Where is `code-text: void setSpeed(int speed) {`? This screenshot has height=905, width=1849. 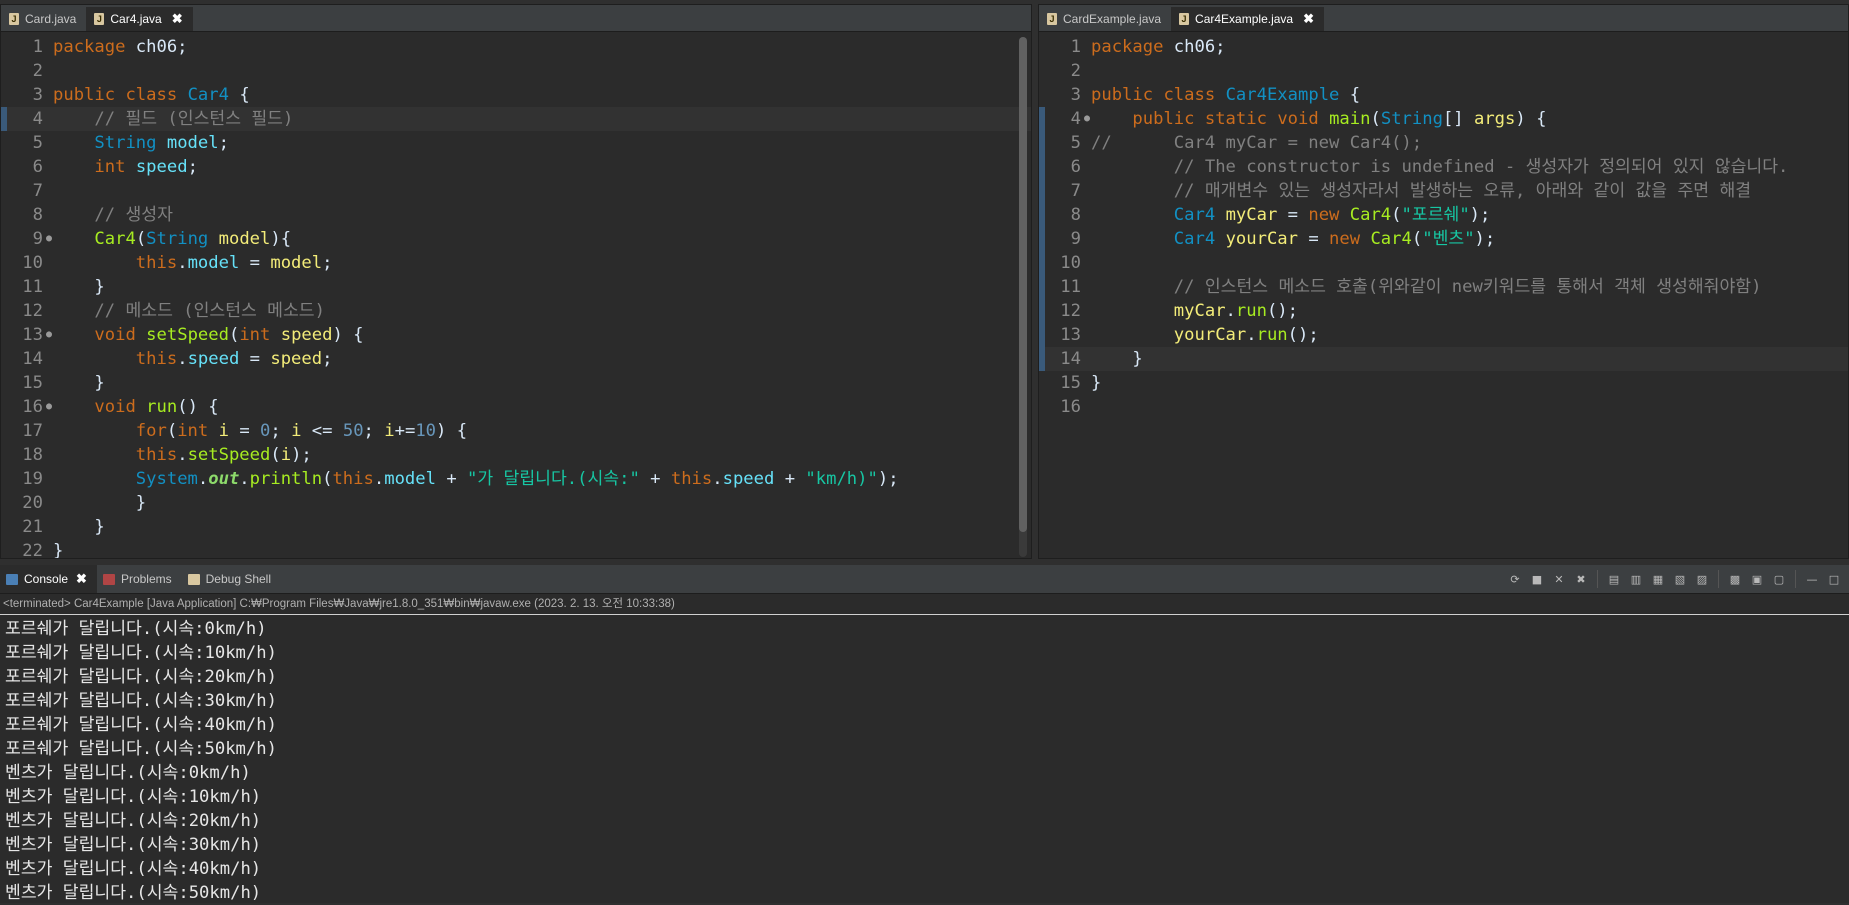 code-text: void setSpeed(int speed) { is located at coordinates (205, 335).